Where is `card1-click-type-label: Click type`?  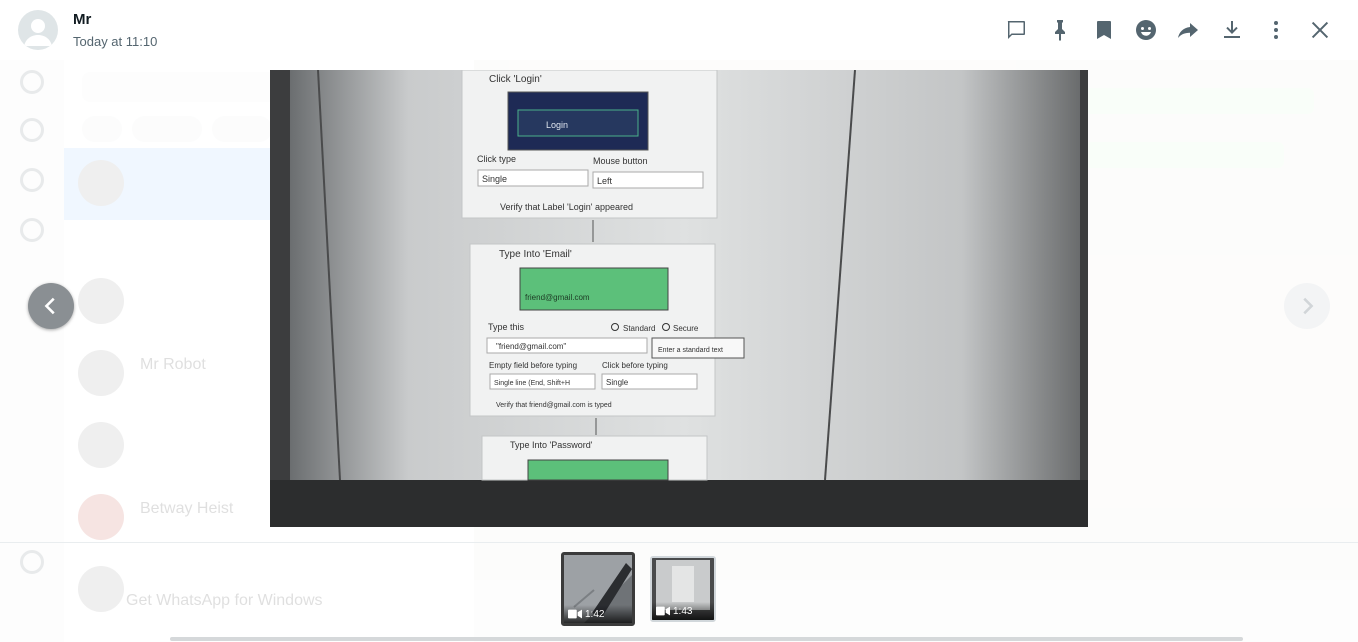 card1-click-type-label: Click type is located at coordinates (496, 159).